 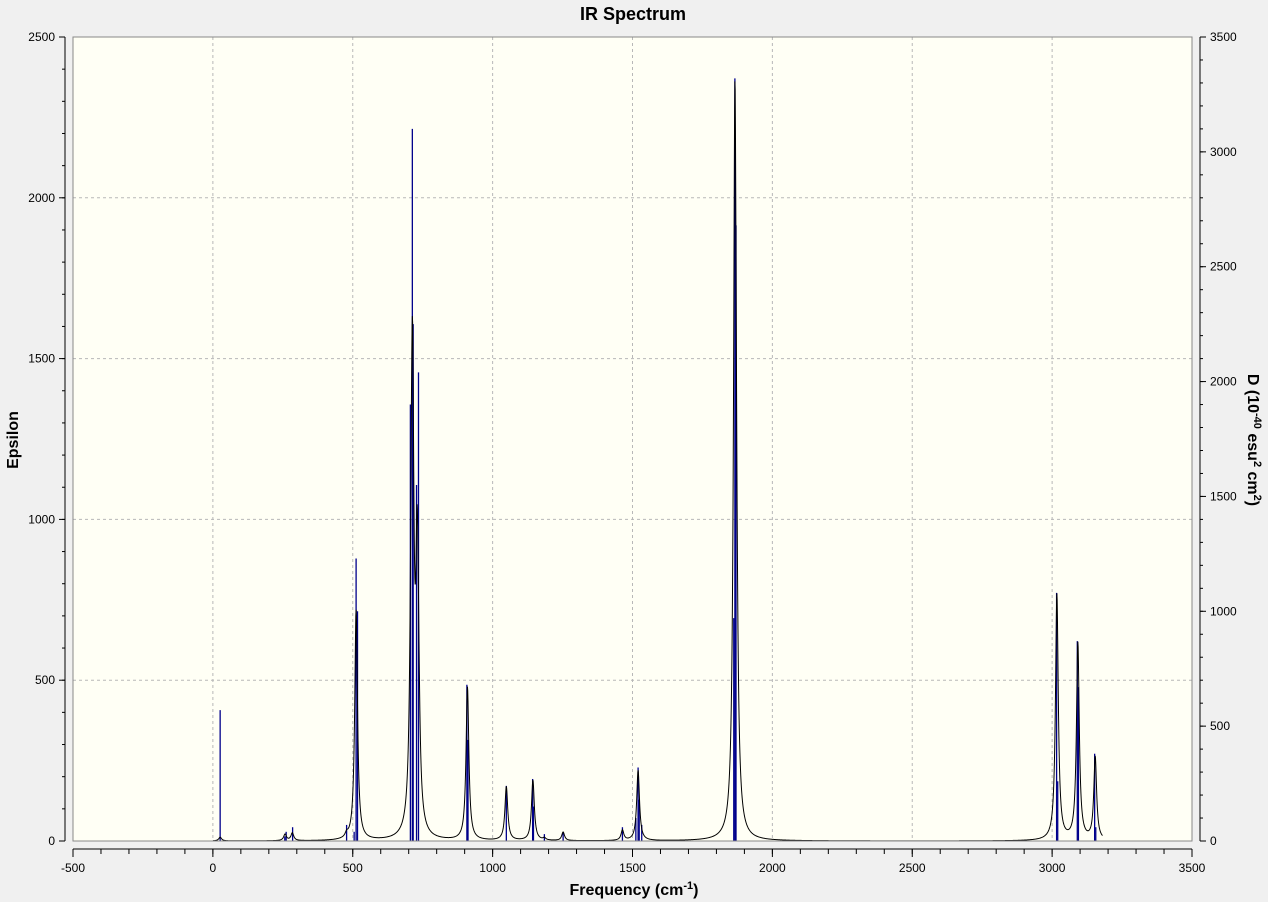 I want to click on x-tick-label: 500, so click(x=353, y=868).